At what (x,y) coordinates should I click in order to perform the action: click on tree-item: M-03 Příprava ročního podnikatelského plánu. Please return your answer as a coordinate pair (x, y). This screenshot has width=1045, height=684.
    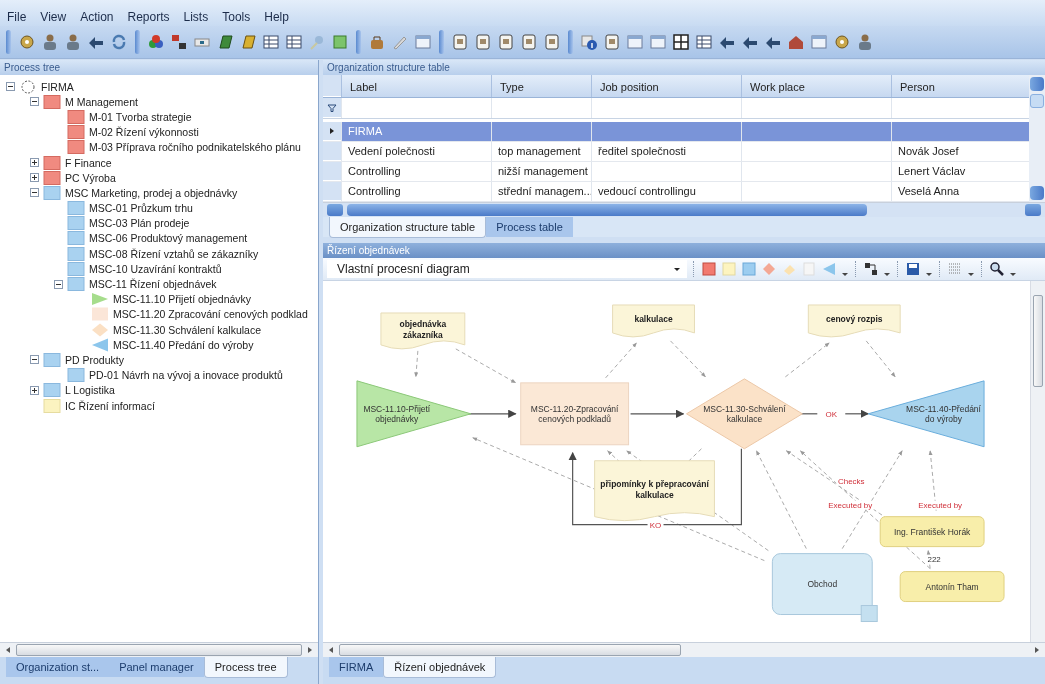
    Looking at the image, I should click on (195, 147).